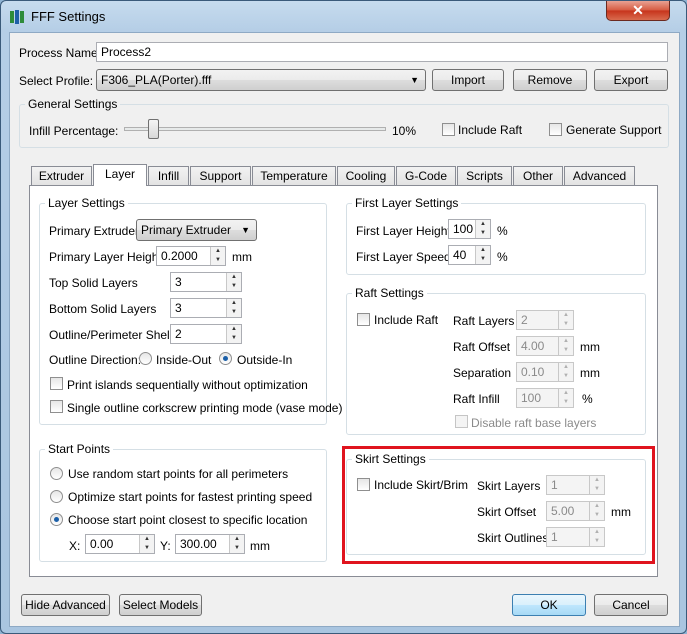  I want to click on raft-settings-title: Raft Settings, so click(389, 293).